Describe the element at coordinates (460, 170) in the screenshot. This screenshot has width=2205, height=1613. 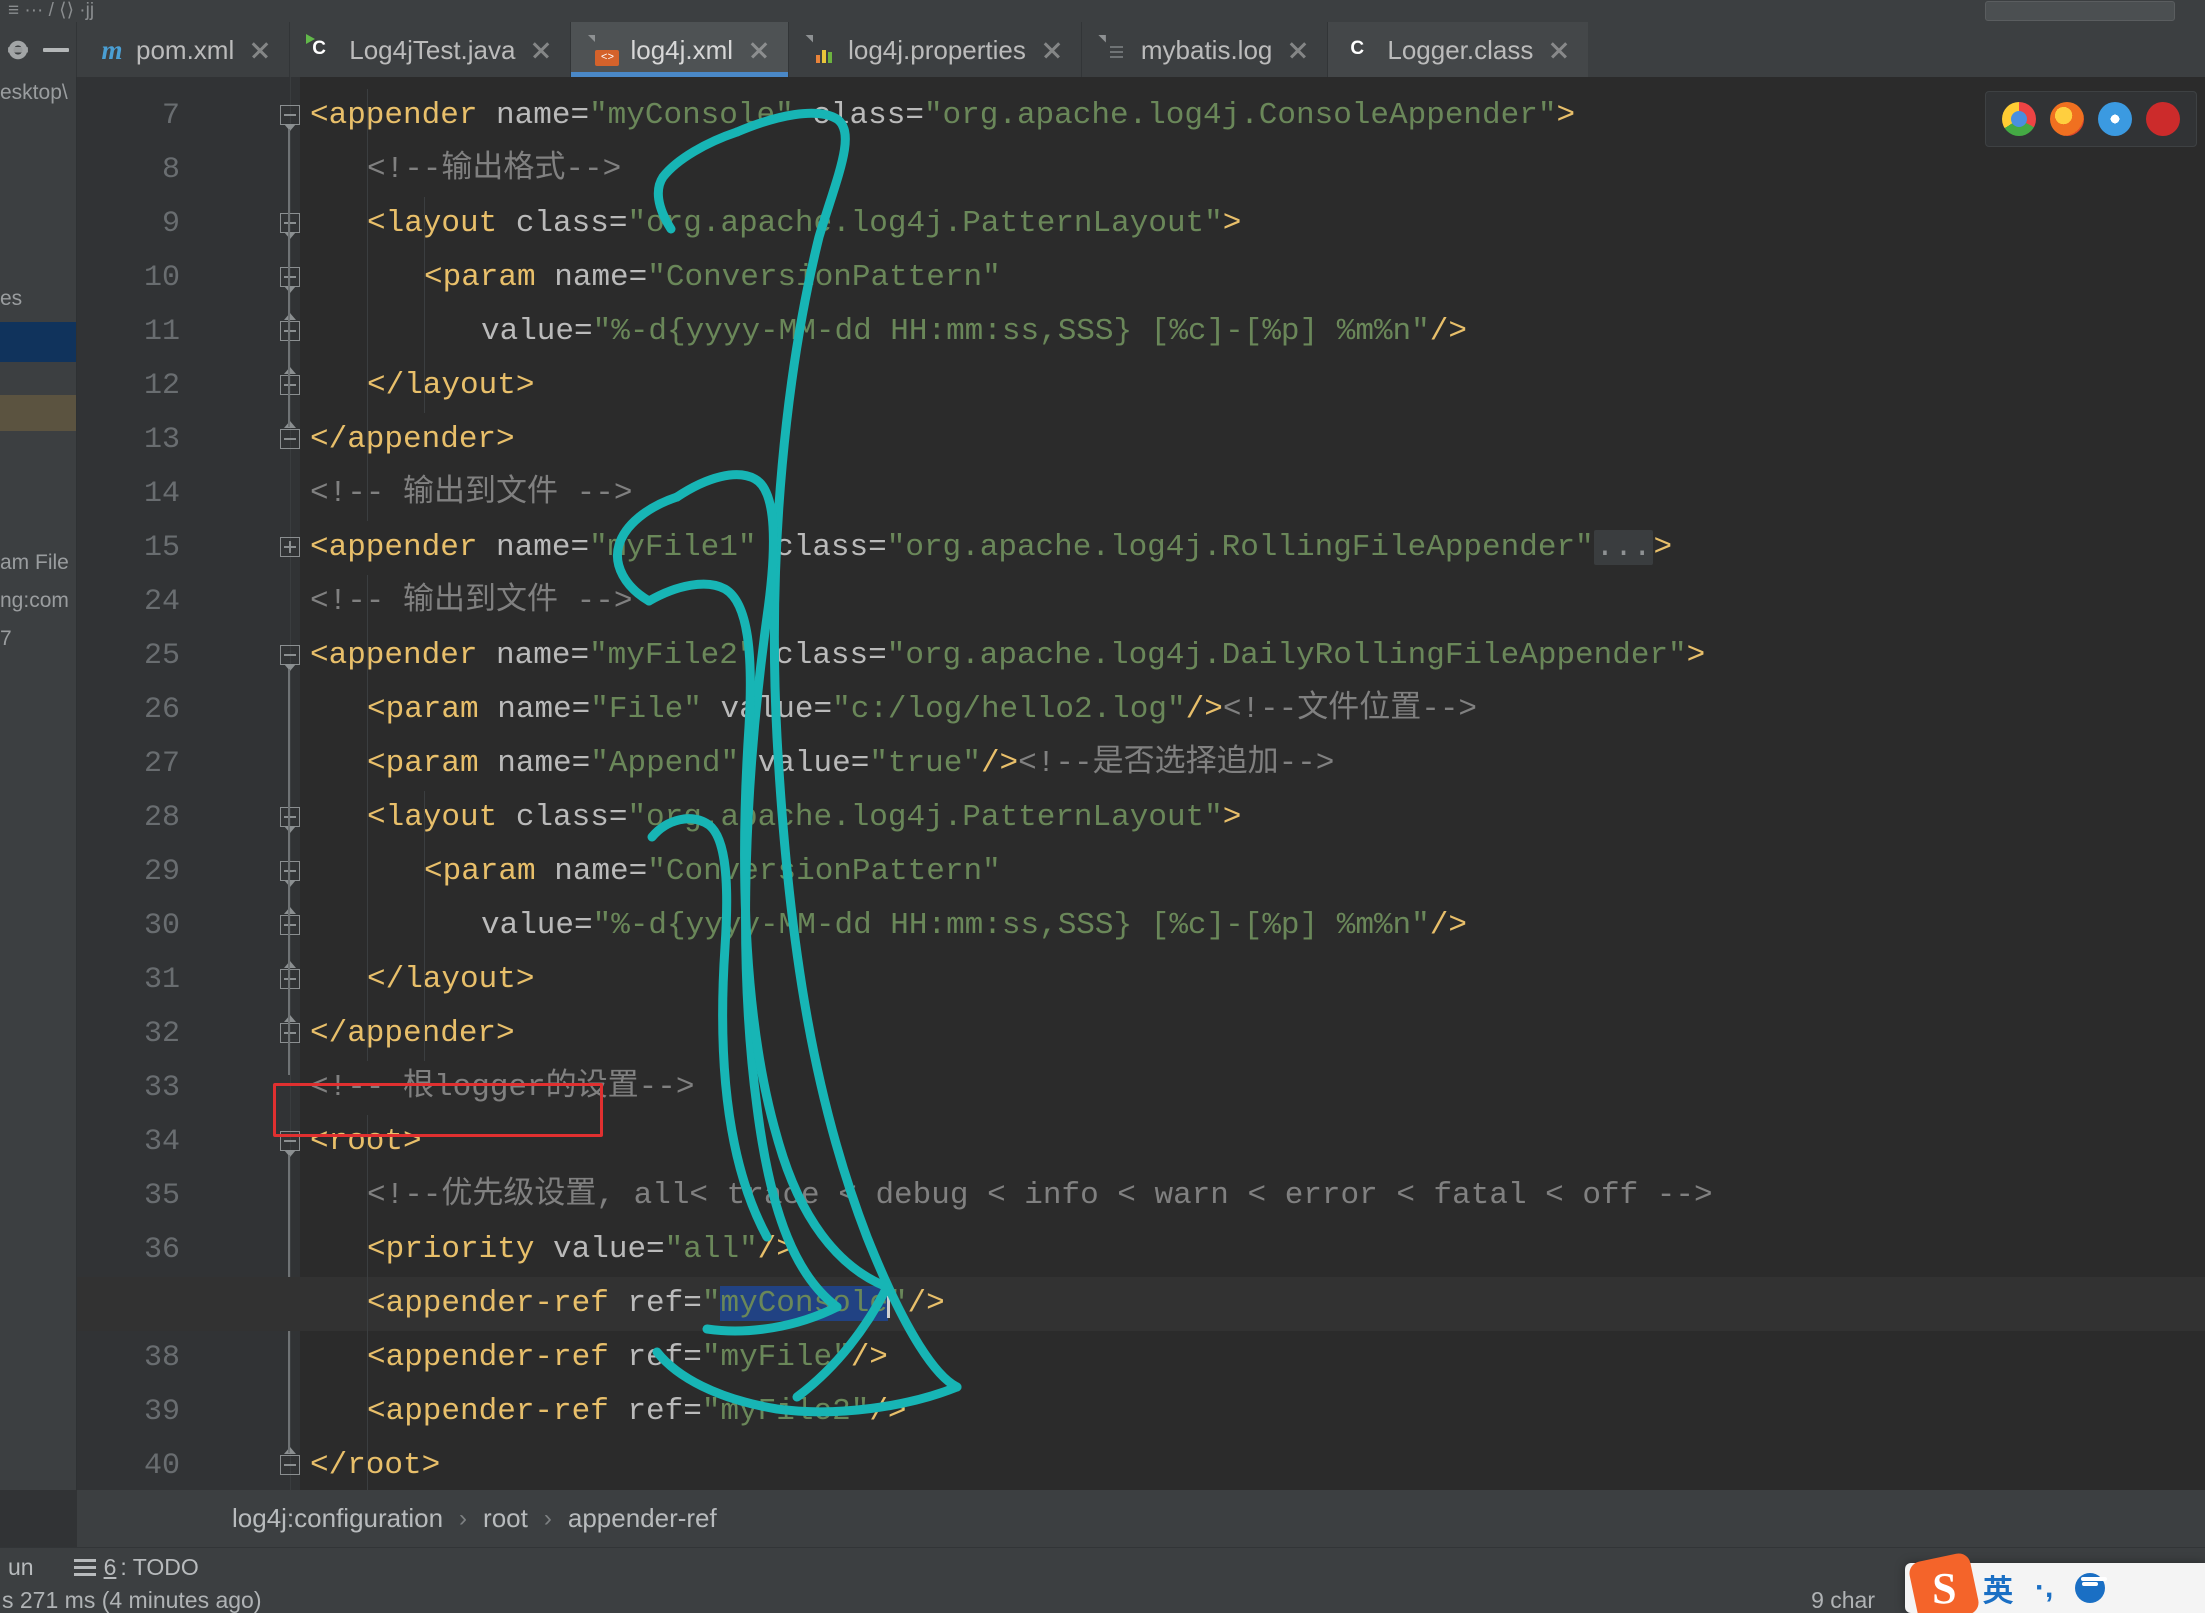
I see `code-line: <!--输出格式-->` at that location.